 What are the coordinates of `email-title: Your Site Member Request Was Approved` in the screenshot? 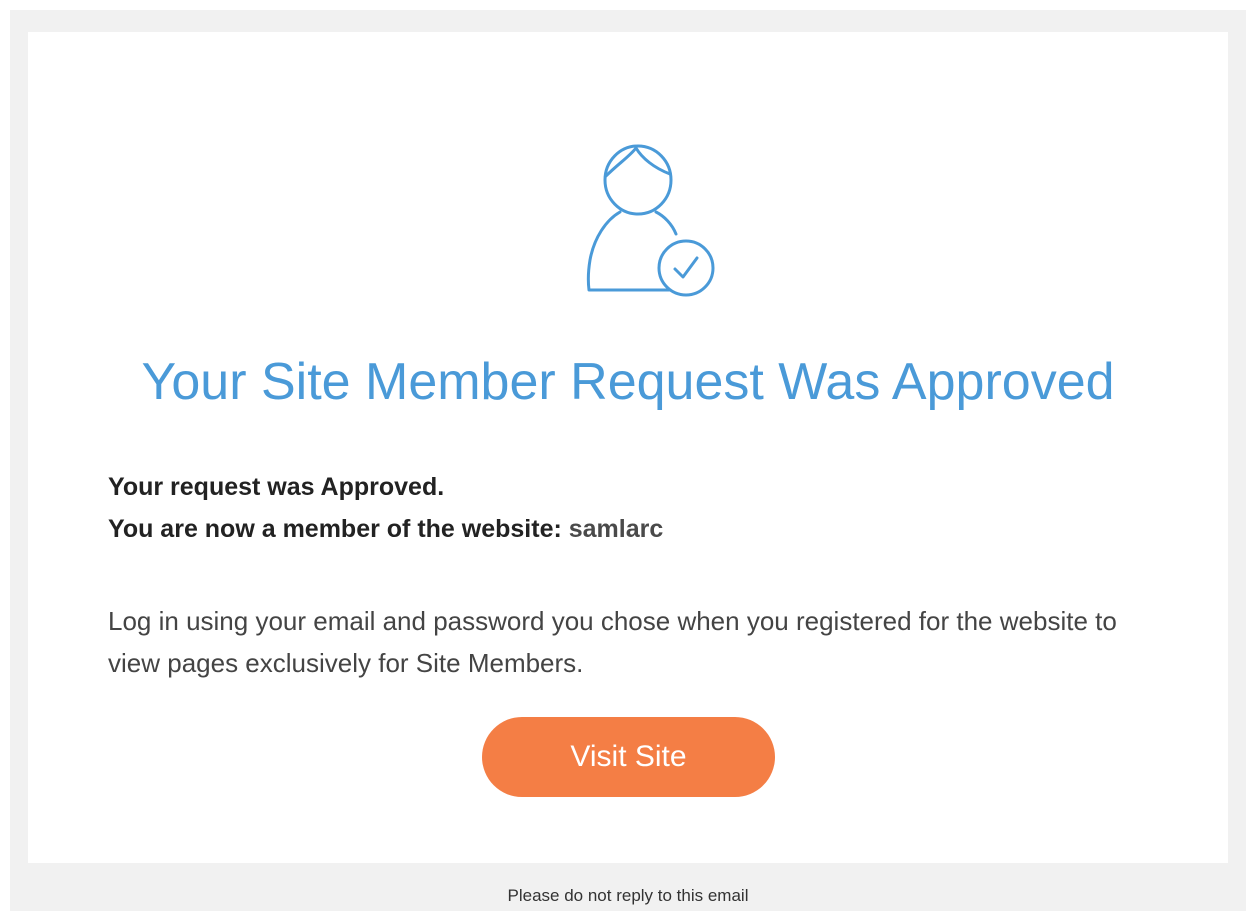 It's located at (628, 382).